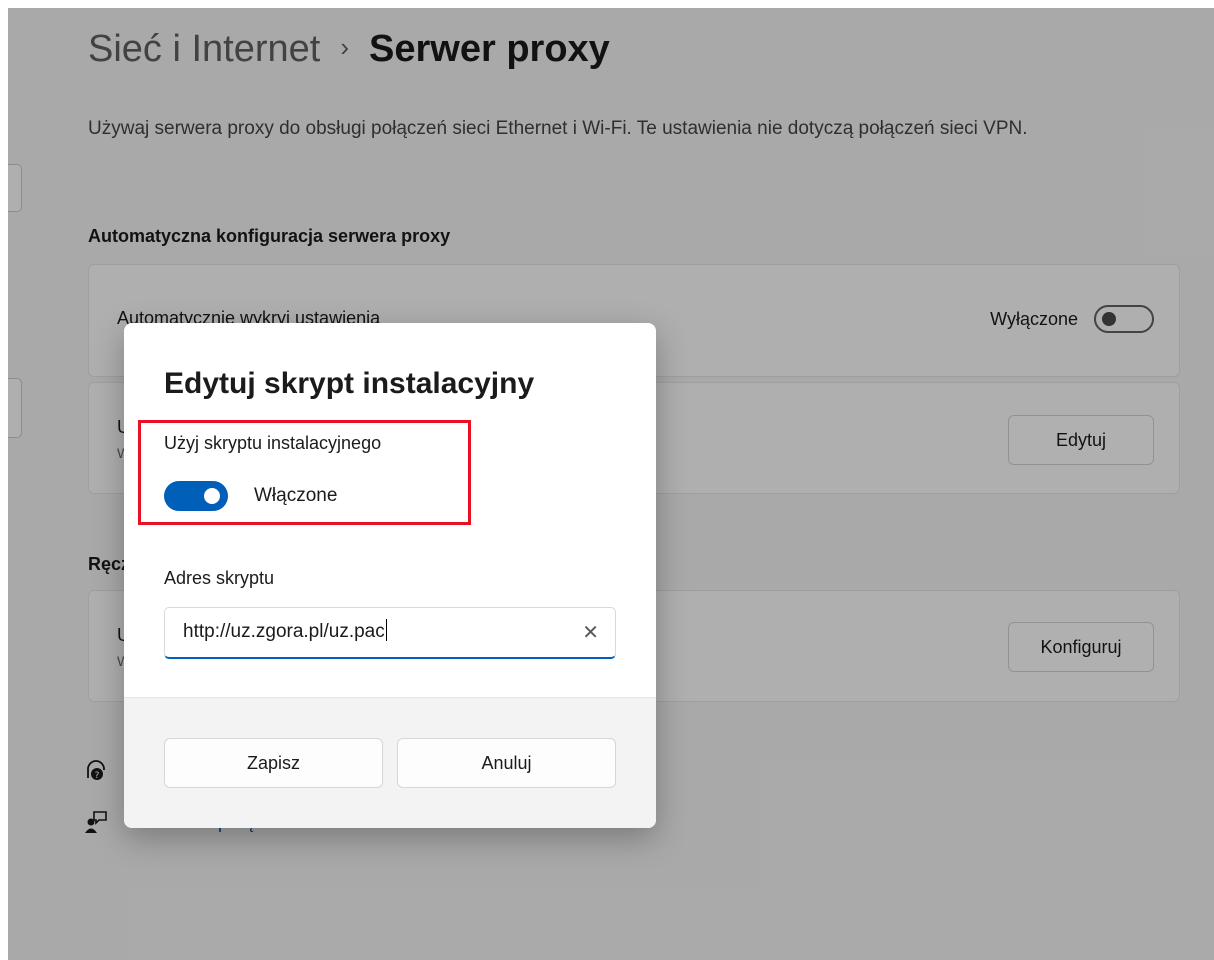  I want to click on script-address-value-wrap: http://uz.zgora.pl/uz.pac, so click(285, 631).